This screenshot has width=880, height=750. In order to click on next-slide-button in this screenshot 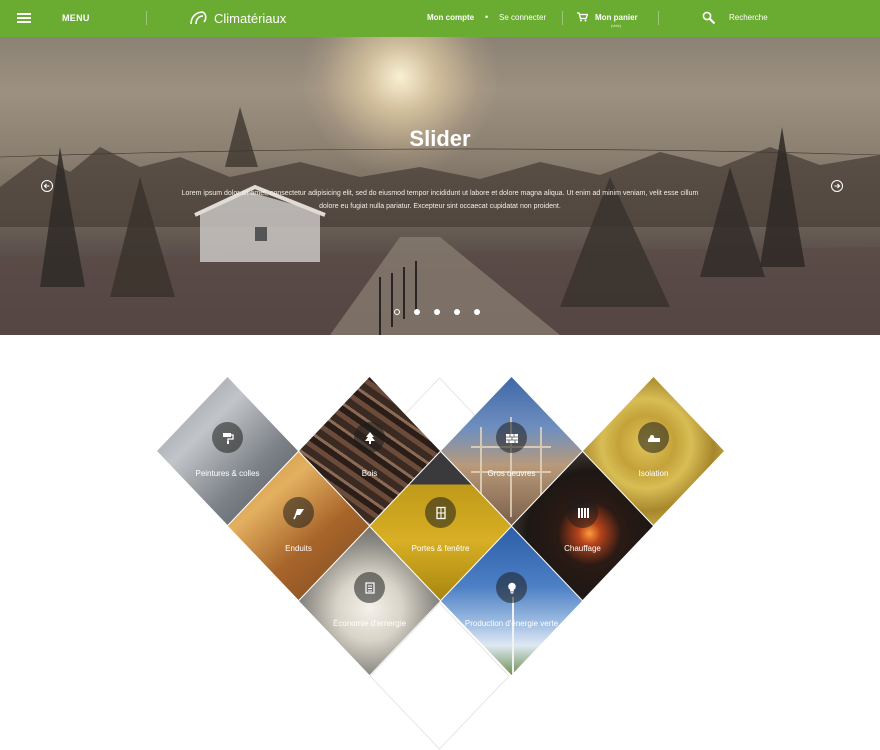, I will do `click(837, 186)`.